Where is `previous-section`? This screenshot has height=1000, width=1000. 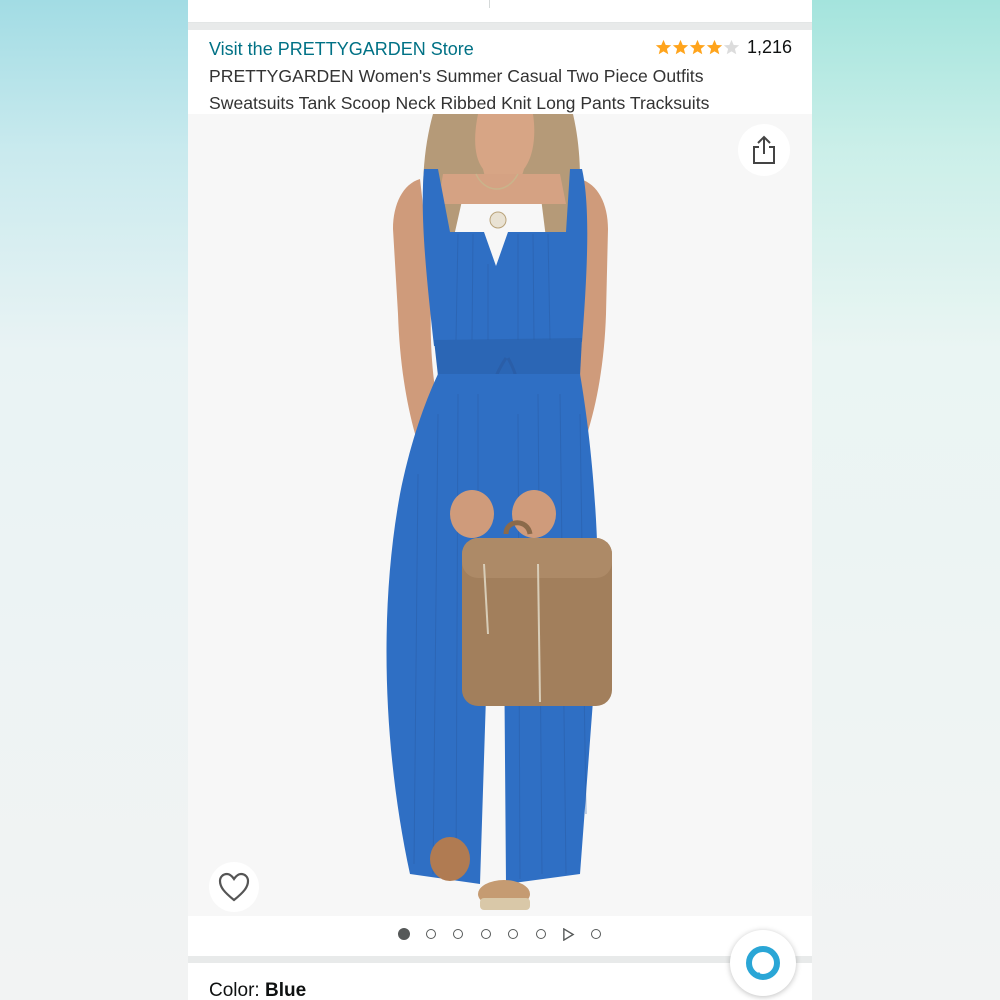 previous-section is located at coordinates (500, 11).